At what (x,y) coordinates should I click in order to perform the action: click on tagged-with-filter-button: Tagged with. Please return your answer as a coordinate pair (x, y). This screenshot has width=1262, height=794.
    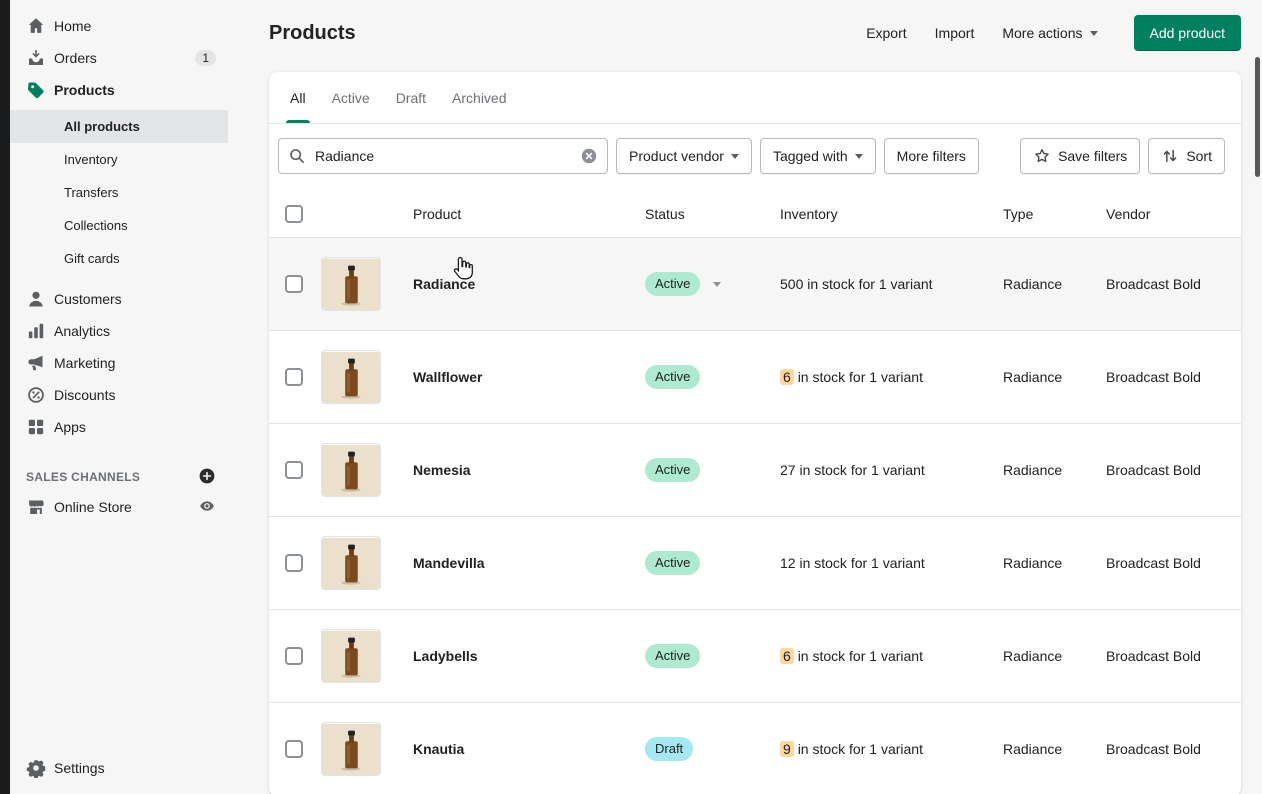
    Looking at the image, I should click on (817, 156).